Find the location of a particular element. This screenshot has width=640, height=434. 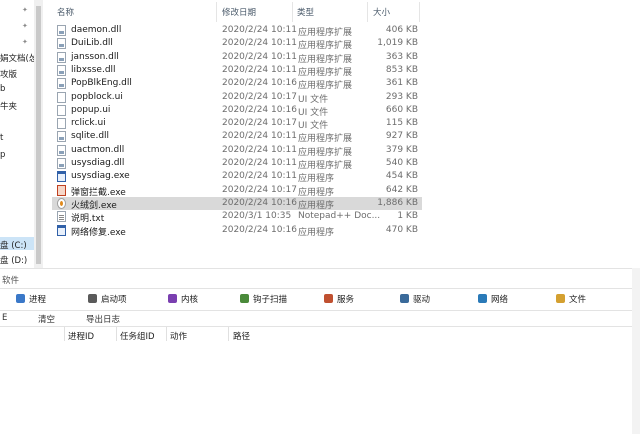

file-name: 弹窗拦截.exe is located at coordinates (98, 192).